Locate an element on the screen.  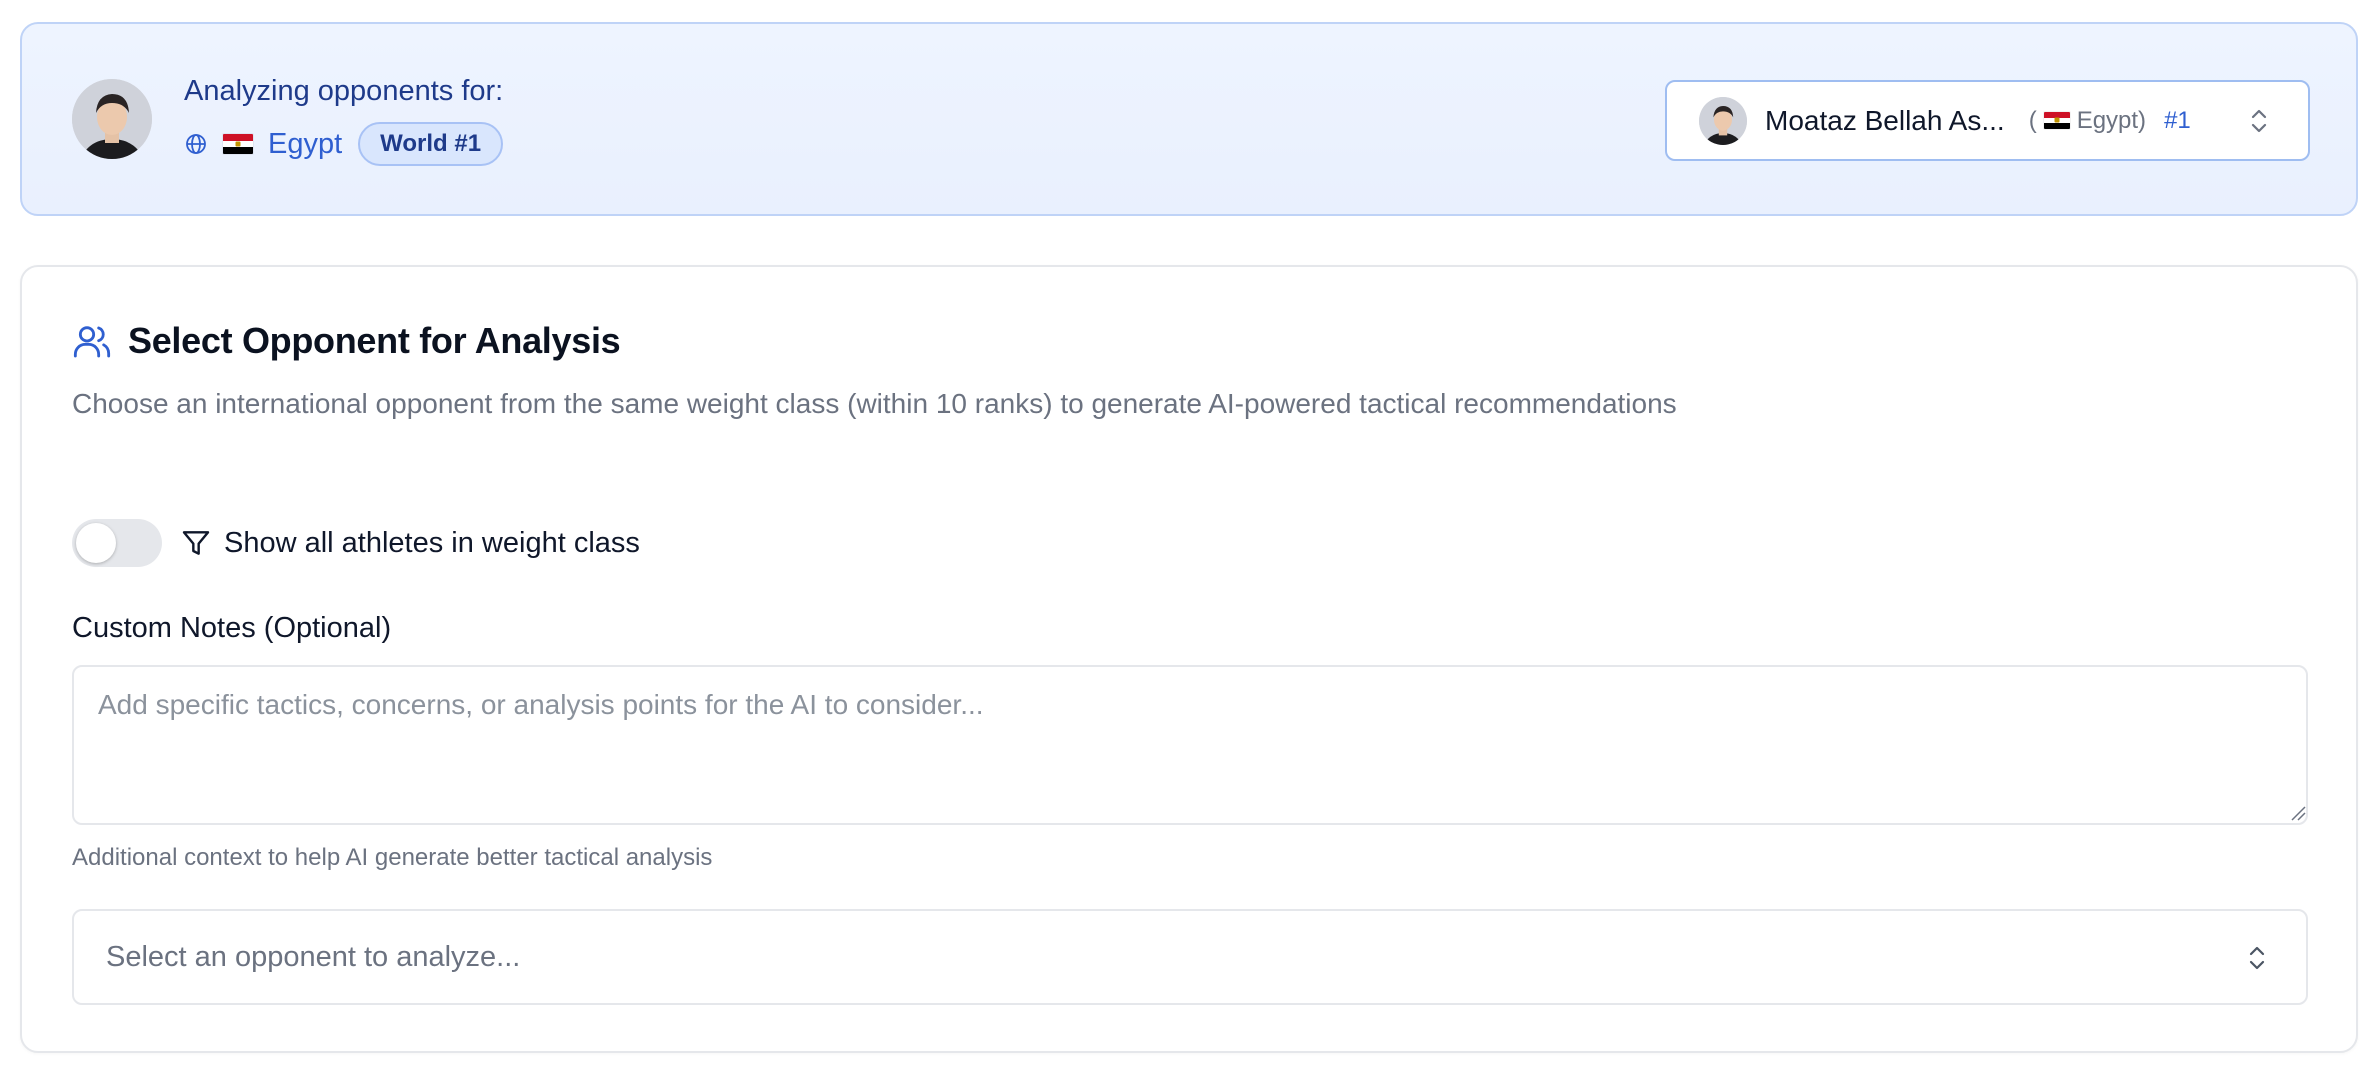
selected-athlete-country: ( Egypt) is located at coordinates (2087, 121).